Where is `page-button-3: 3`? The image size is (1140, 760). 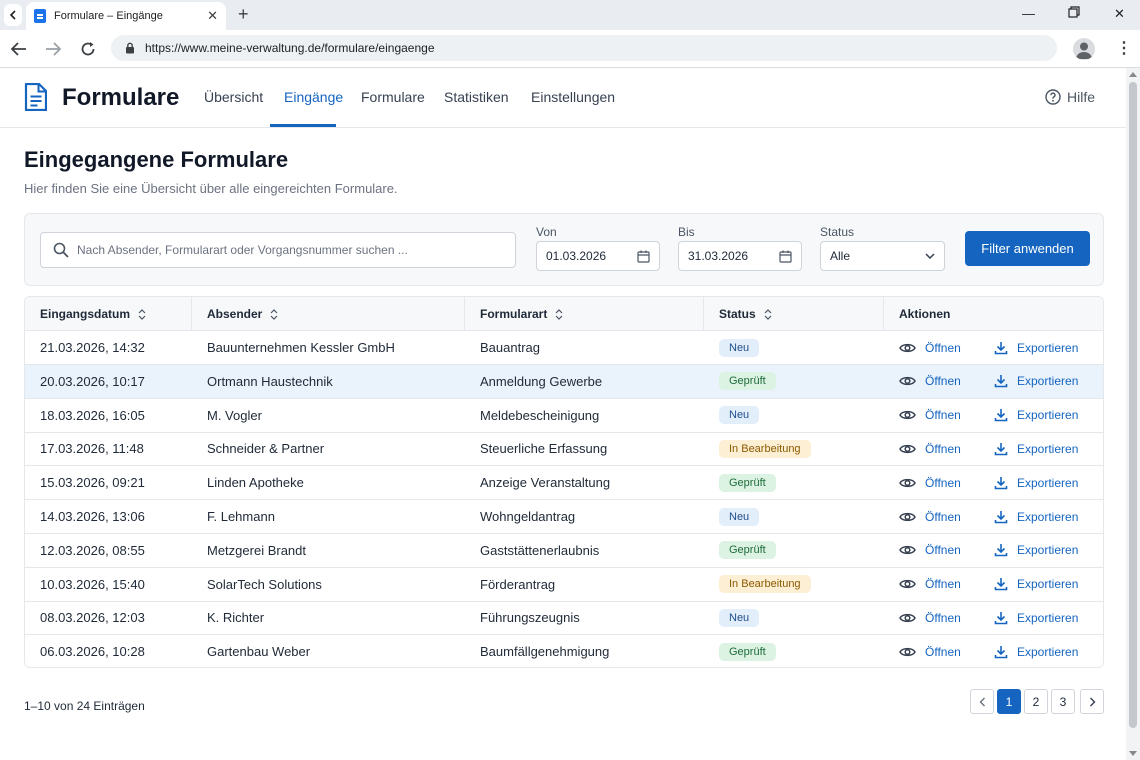 page-button-3: 3 is located at coordinates (1063, 701).